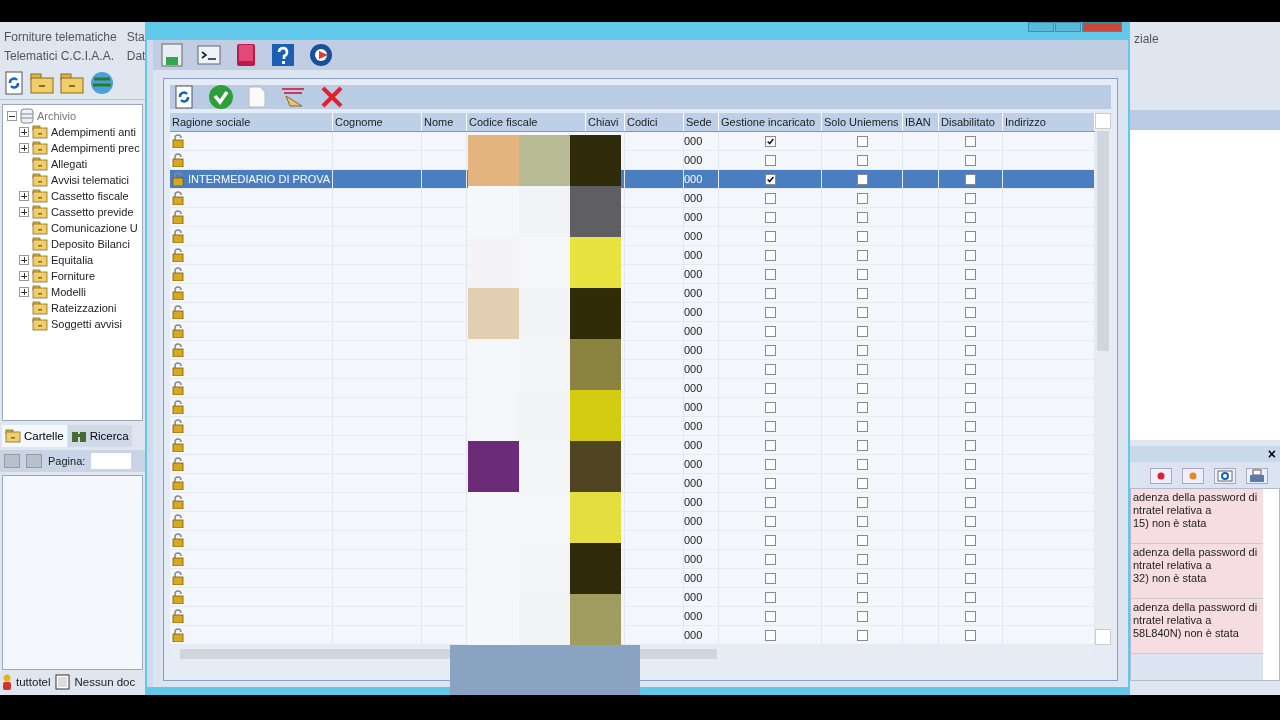  I want to click on column-header: Ragione sociale, so click(251, 122).